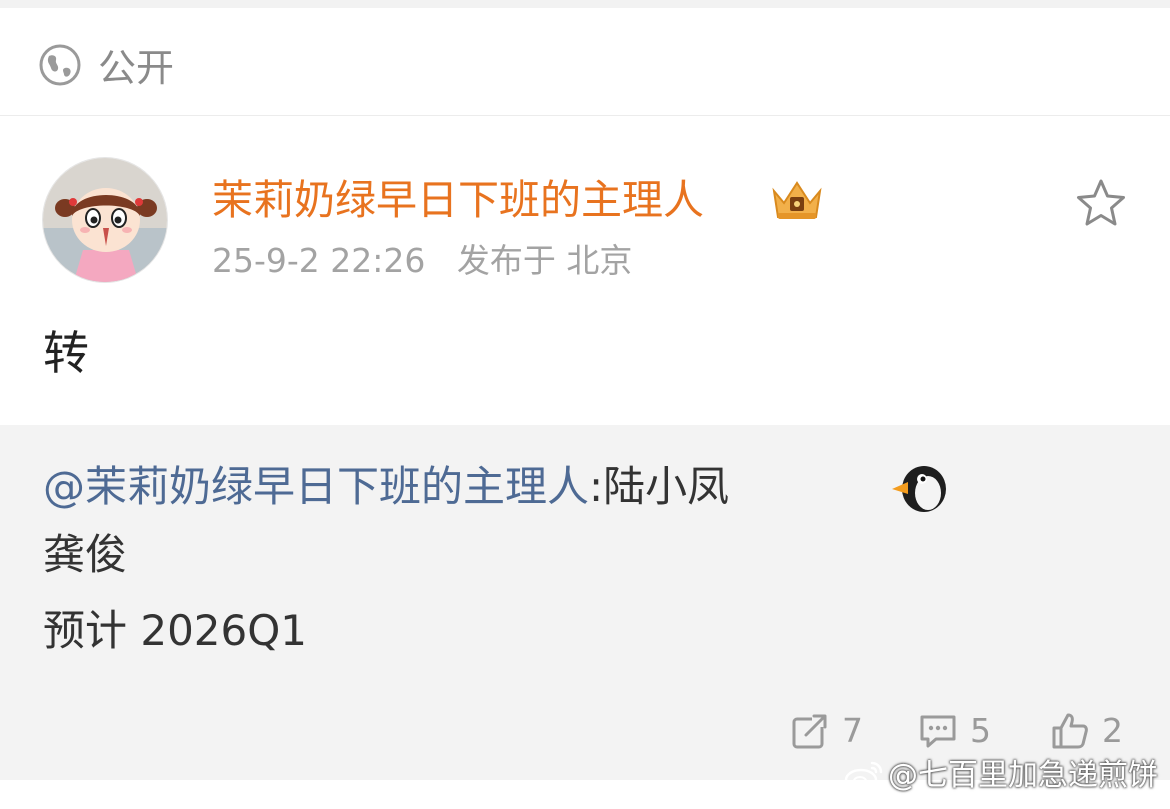  What do you see at coordinates (105, 220) in the screenshot?
I see `avatar` at bounding box center [105, 220].